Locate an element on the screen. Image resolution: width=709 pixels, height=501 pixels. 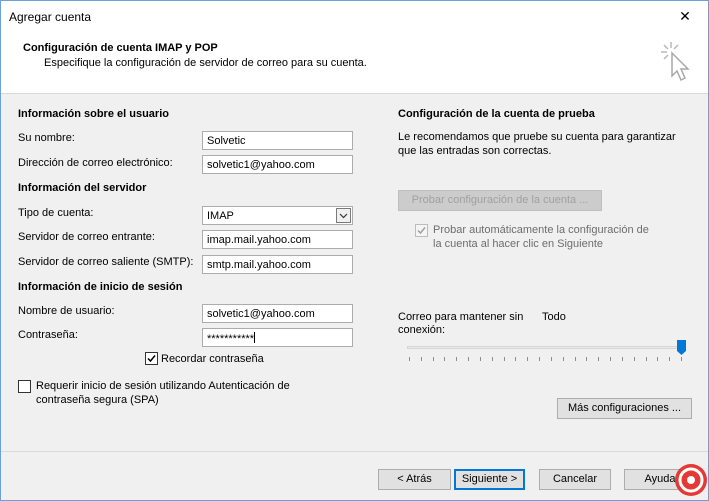
footer-divider is located at coordinates (354, 451).